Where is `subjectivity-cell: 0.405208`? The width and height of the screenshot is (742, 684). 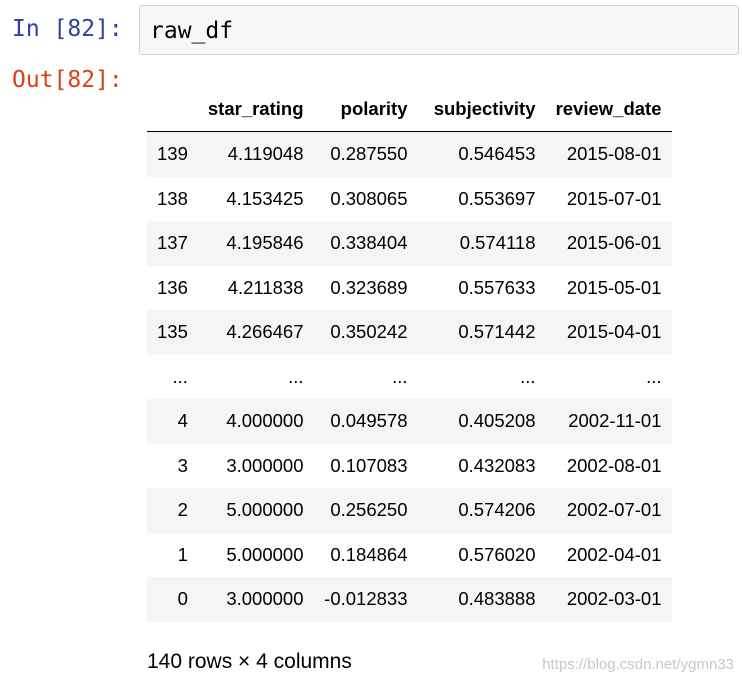
subjectivity-cell: 0.405208 is located at coordinates (497, 421).